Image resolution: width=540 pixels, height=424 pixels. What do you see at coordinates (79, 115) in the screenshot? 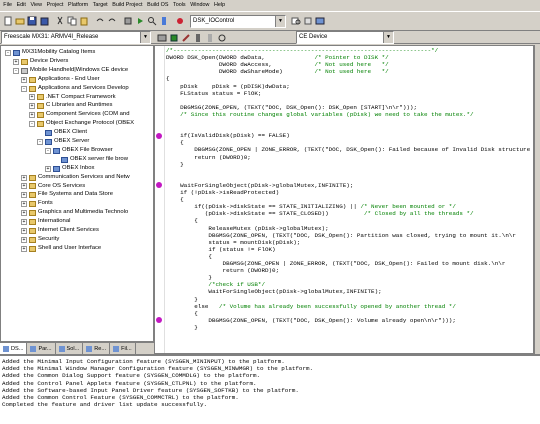
I see `tree-item: + Component Services (COM and` at bounding box center [79, 115].